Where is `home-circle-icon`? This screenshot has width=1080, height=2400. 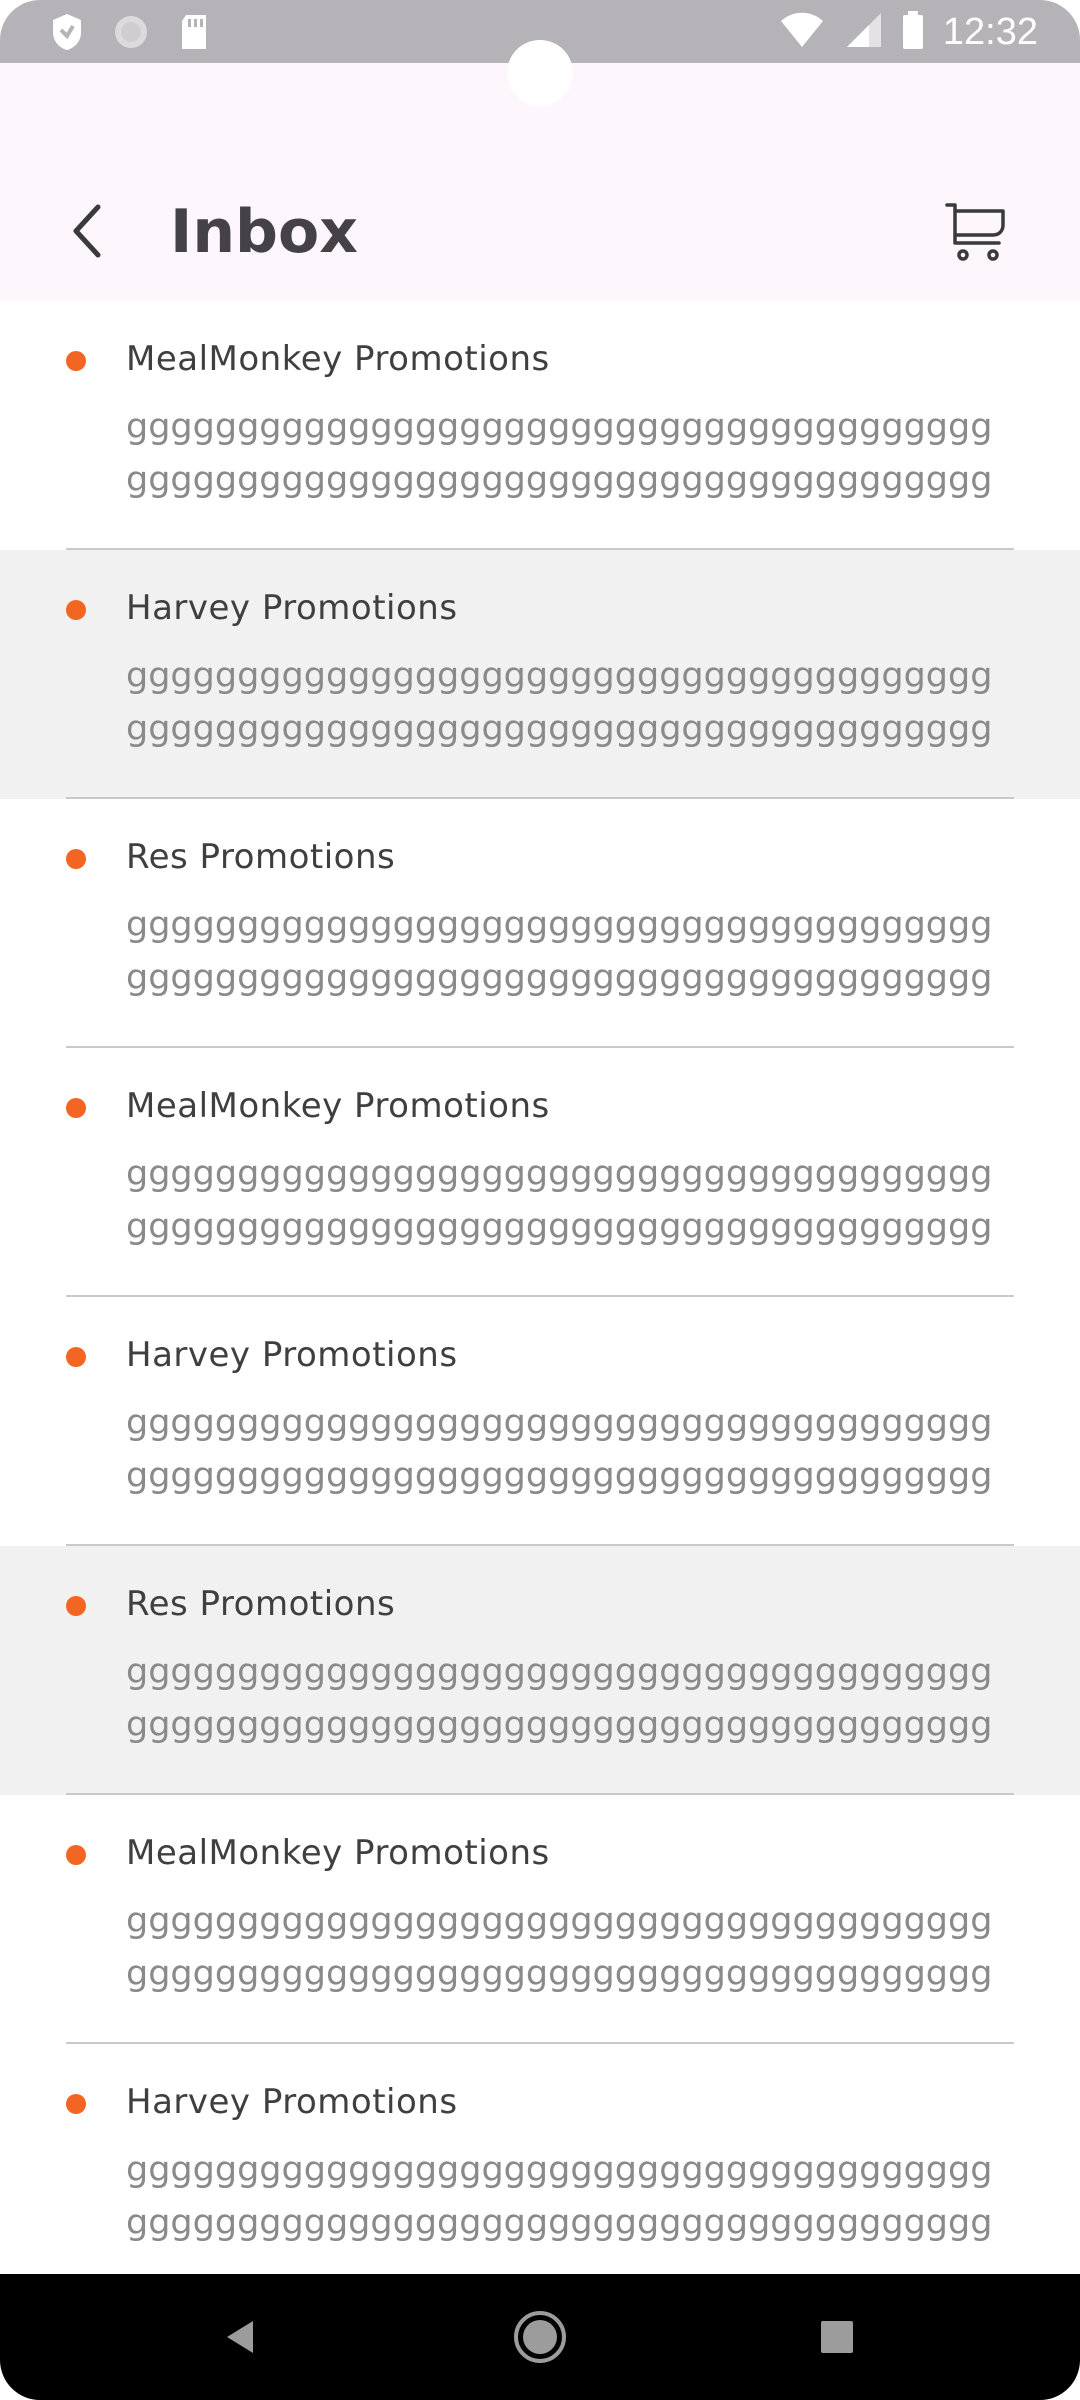 home-circle-icon is located at coordinates (540, 2339).